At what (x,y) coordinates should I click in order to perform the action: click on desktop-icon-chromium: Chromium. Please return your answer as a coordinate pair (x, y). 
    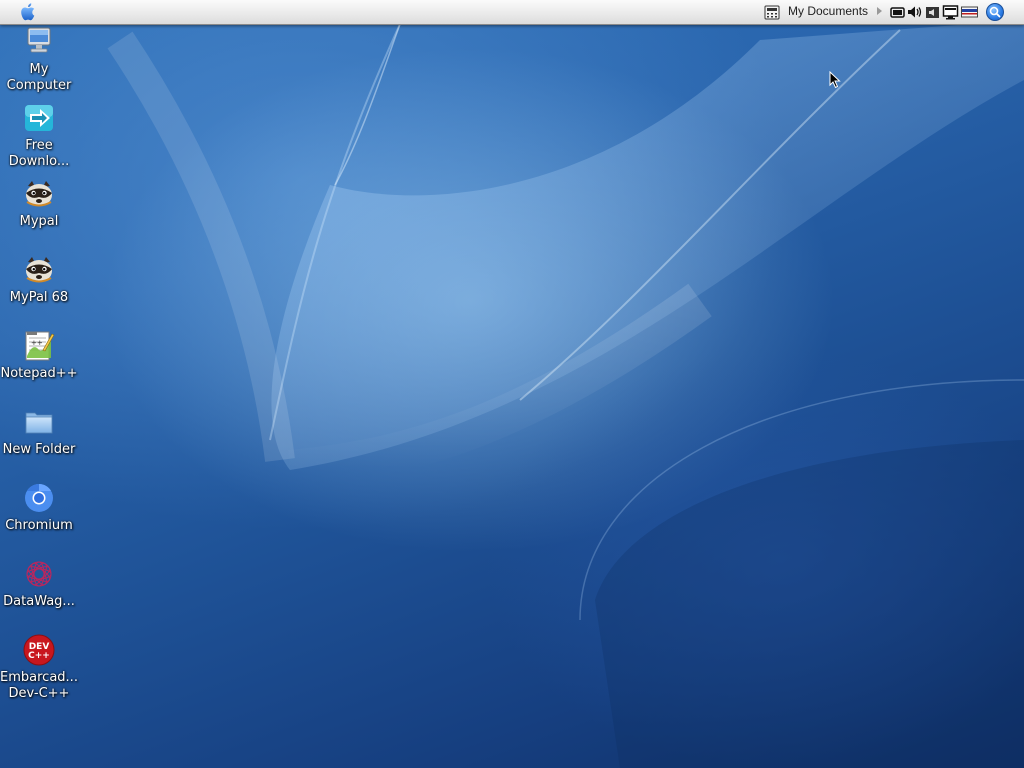
    Looking at the image, I should click on (39, 510).